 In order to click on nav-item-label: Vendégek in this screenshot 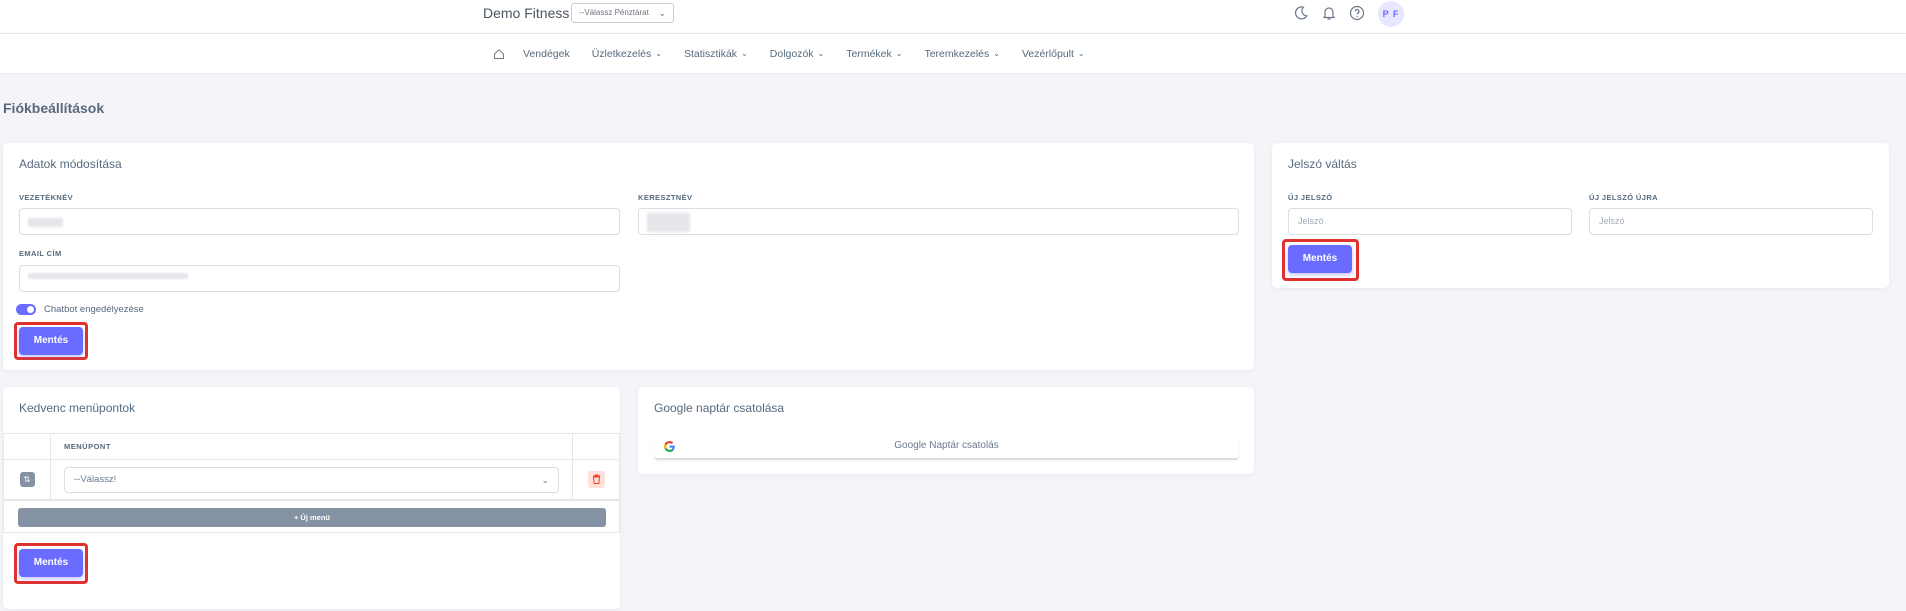, I will do `click(546, 53)`.